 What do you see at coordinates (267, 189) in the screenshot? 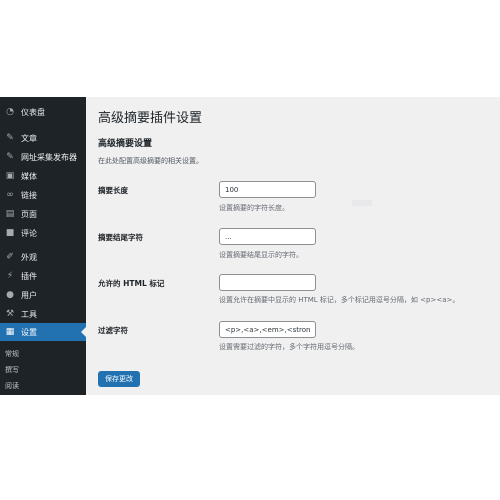
I see `excerpt-length-input` at bounding box center [267, 189].